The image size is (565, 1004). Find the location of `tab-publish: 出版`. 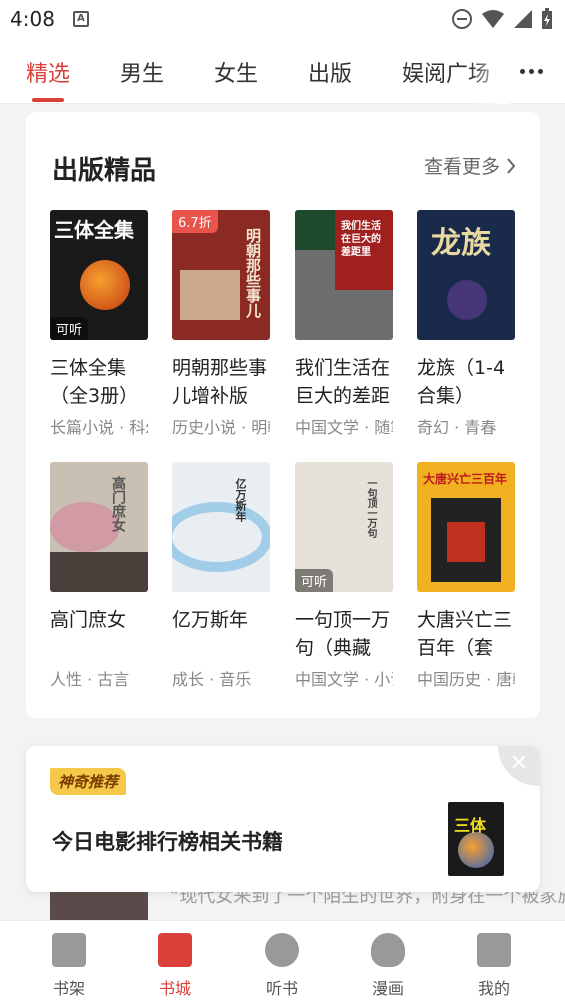

tab-publish: 出版 is located at coordinates (330, 72).